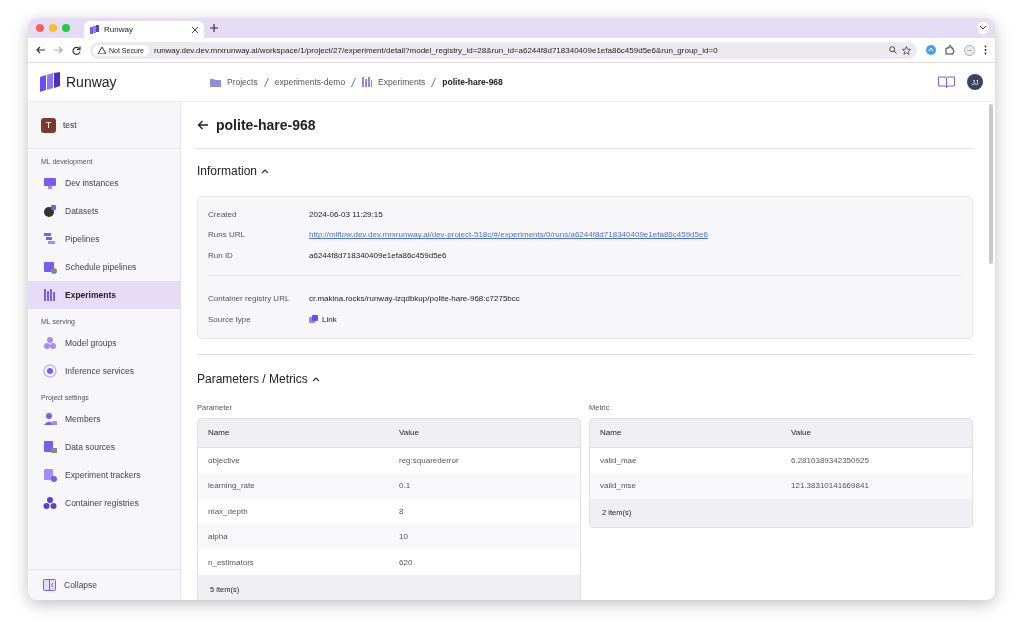 The height and width of the screenshot is (638, 1024). I want to click on table-cell-text: 6.2810389342350925, so click(830, 460).